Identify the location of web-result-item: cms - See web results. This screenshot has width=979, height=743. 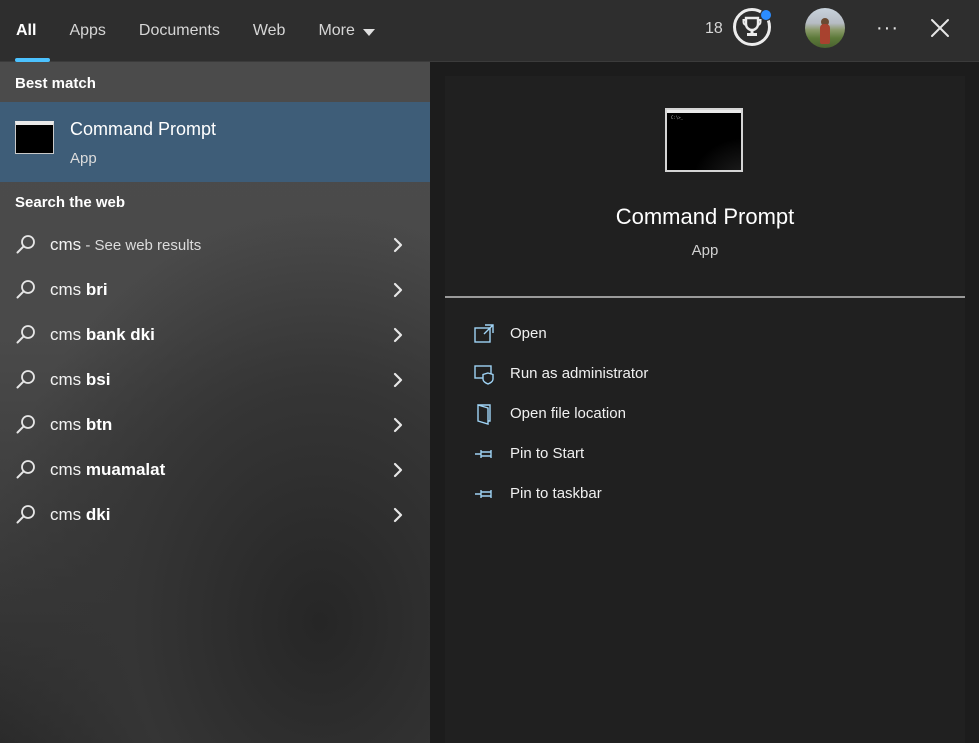
(215, 245).